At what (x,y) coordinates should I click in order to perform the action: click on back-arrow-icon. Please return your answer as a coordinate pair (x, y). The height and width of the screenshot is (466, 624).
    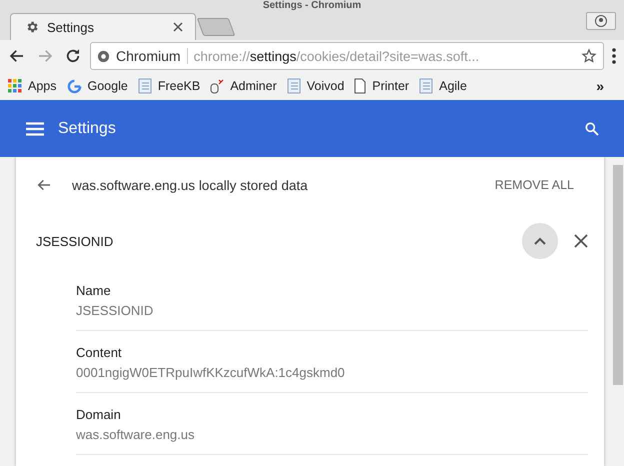
    Looking at the image, I should click on (44, 185).